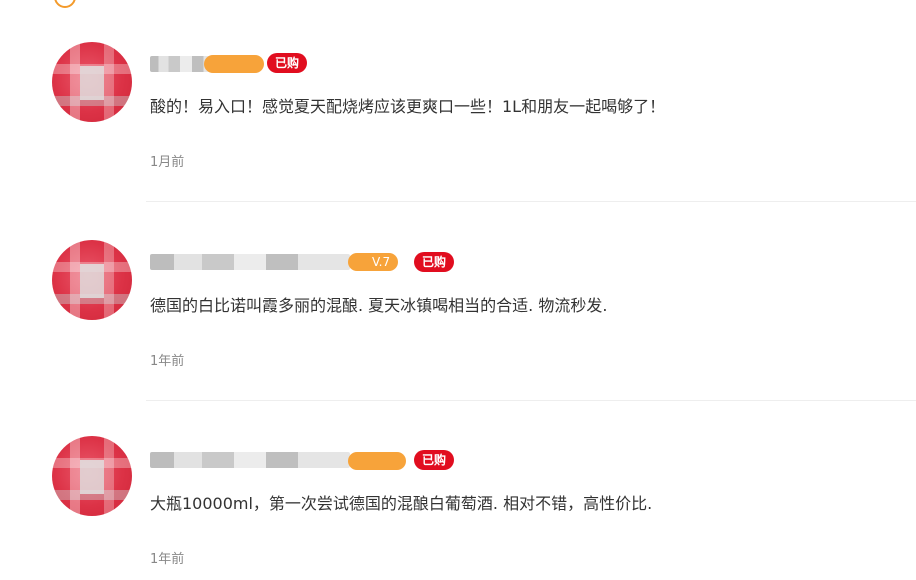  Describe the element at coordinates (401, 503) in the screenshot. I see `review-text: 大瓶10000ml，第一次尝试德国的混酿白葡萄酒. 相对不错，高性价比.` at that location.